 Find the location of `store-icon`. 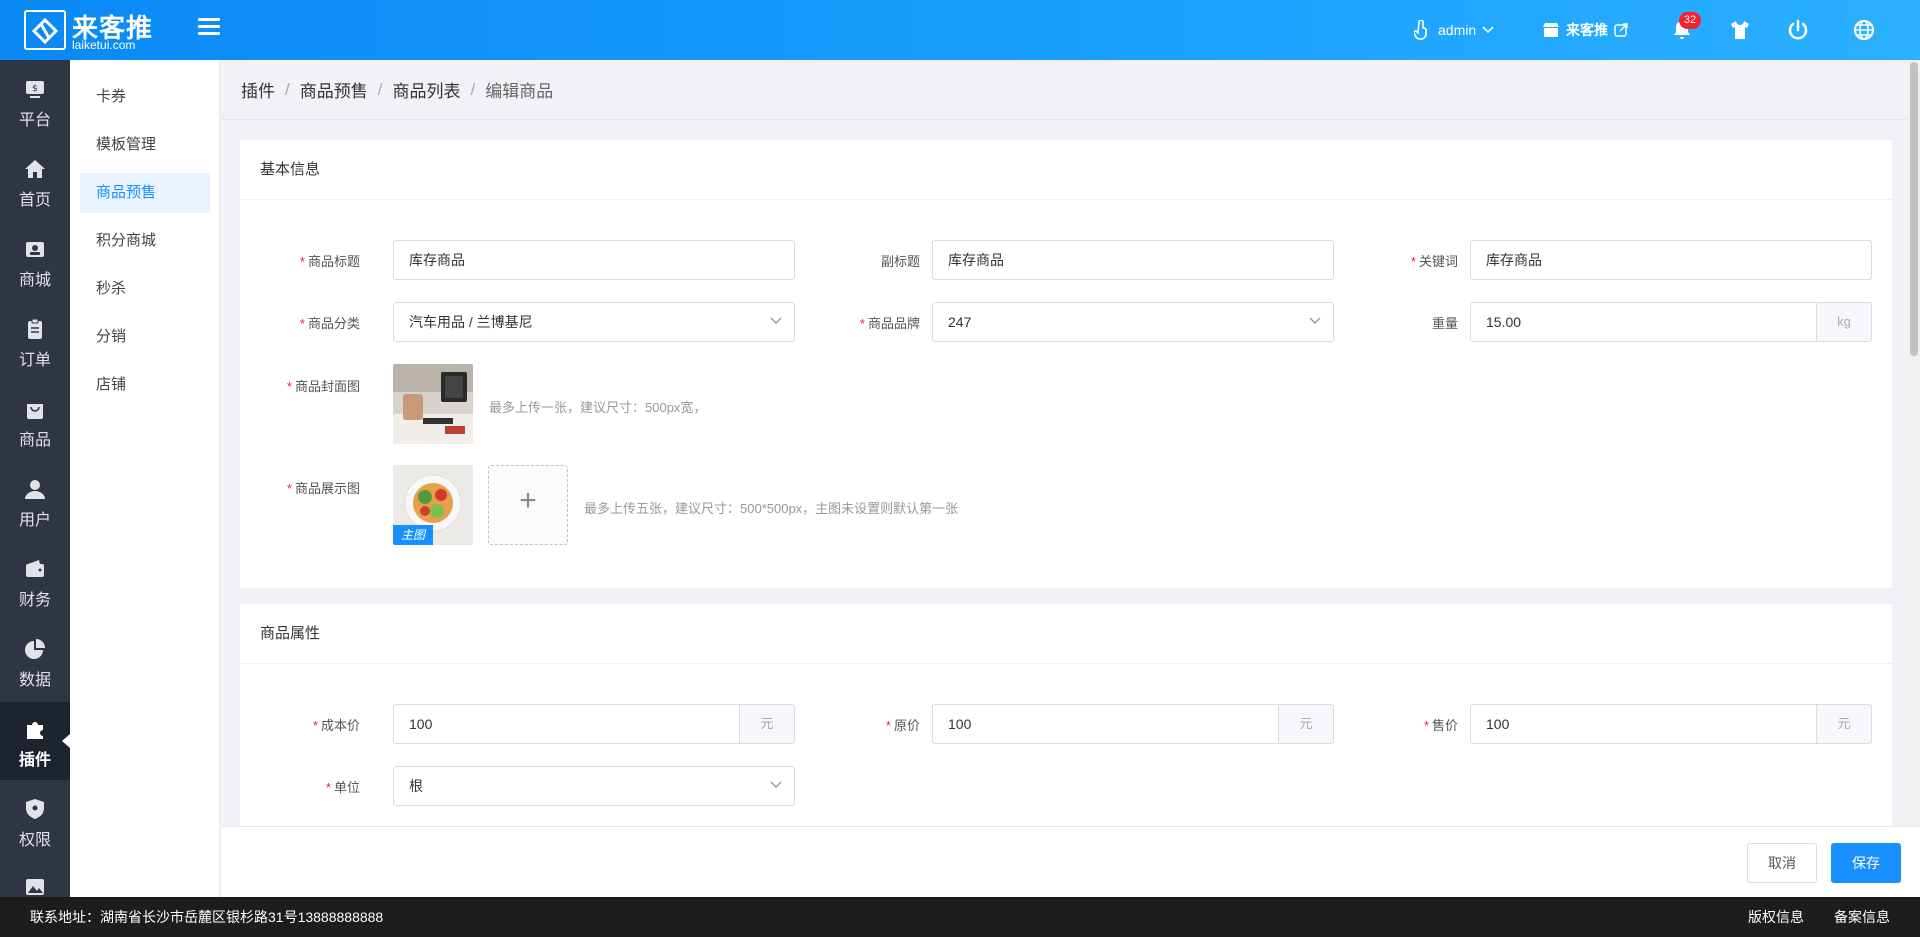

store-icon is located at coordinates (1551, 30).